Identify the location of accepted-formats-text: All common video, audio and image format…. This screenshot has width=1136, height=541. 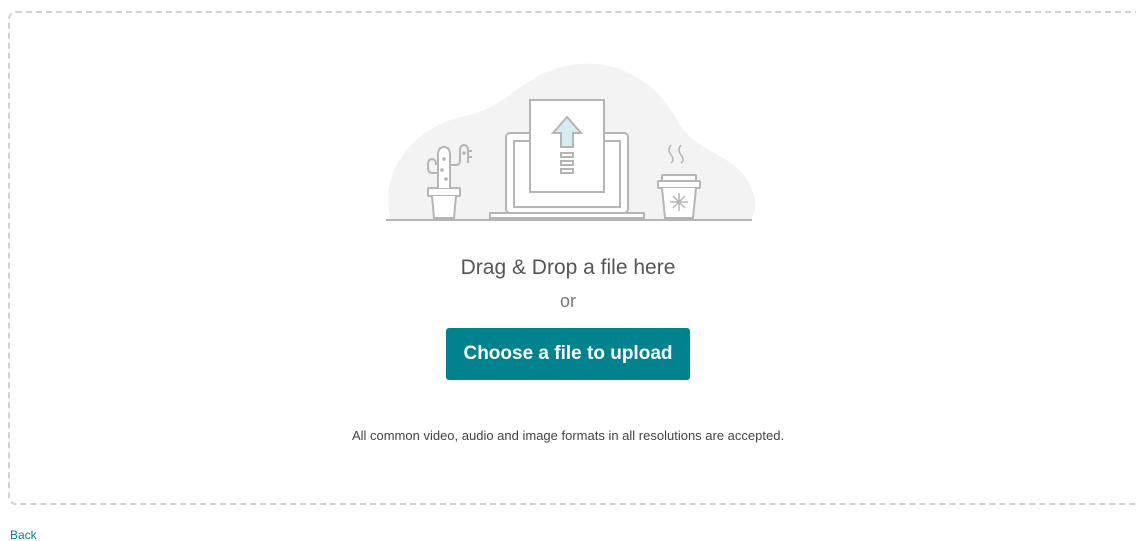
(568, 435).